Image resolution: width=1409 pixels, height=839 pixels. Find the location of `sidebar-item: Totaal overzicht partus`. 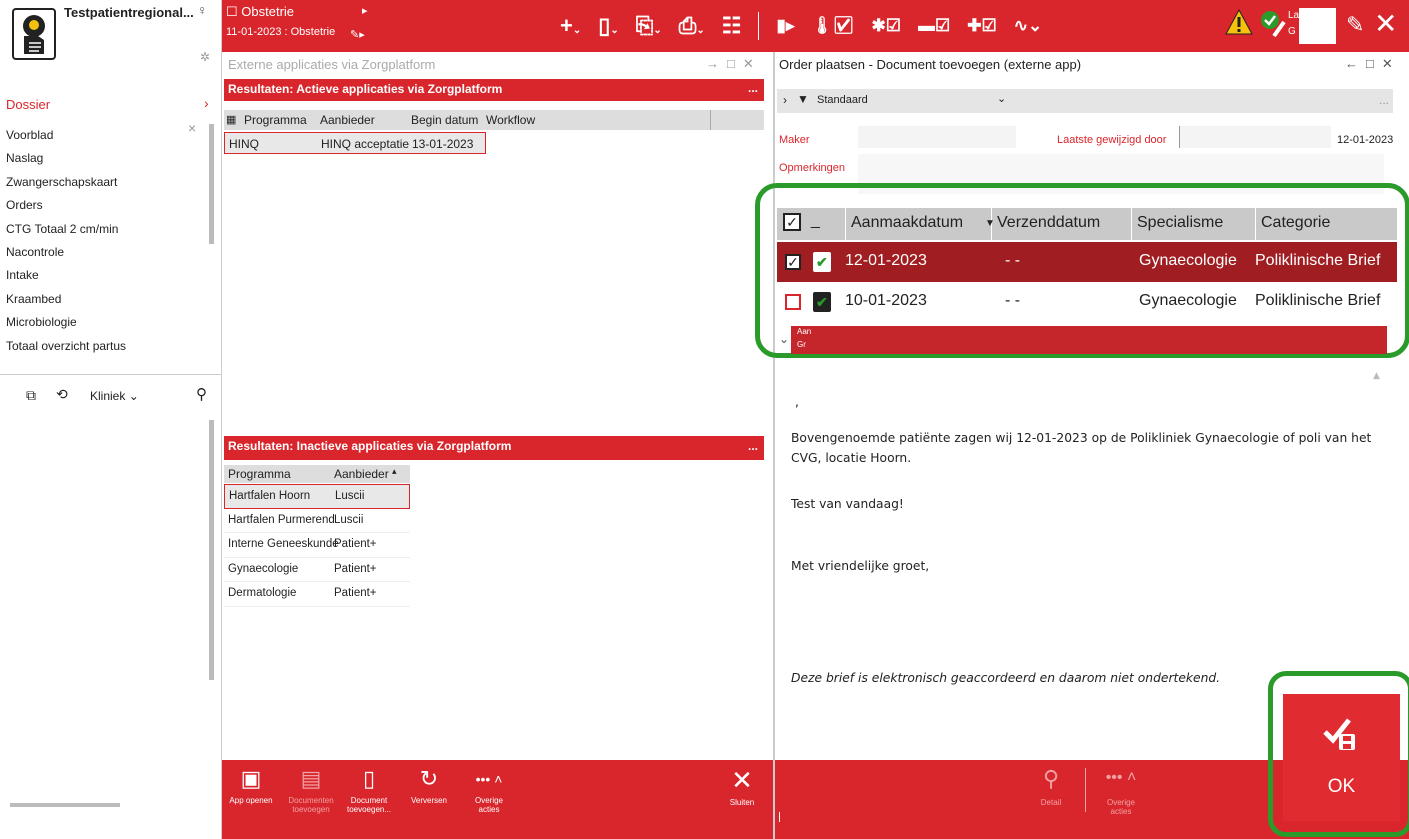

sidebar-item: Totaal overzicht partus is located at coordinates (101, 346).